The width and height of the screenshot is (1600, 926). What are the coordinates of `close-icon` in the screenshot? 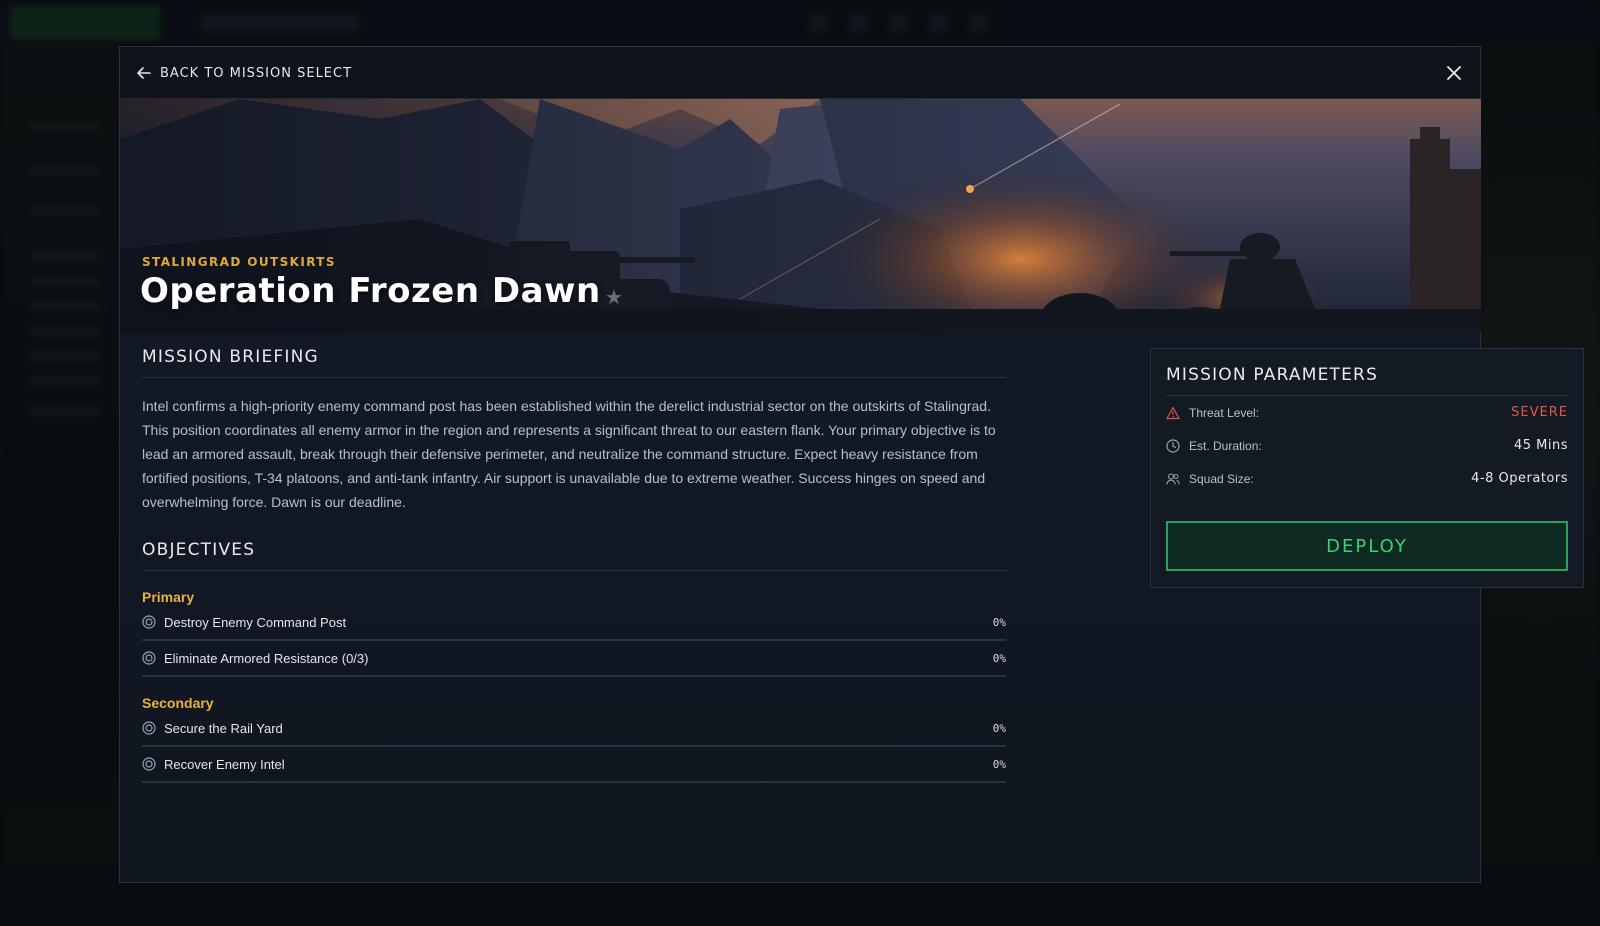 It's located at (1454, 73).